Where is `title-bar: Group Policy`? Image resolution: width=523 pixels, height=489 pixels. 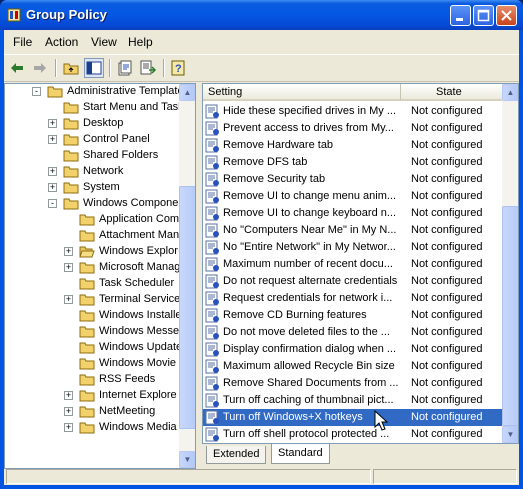
title-bar: Group Policy is located at coordinates (261, 15).